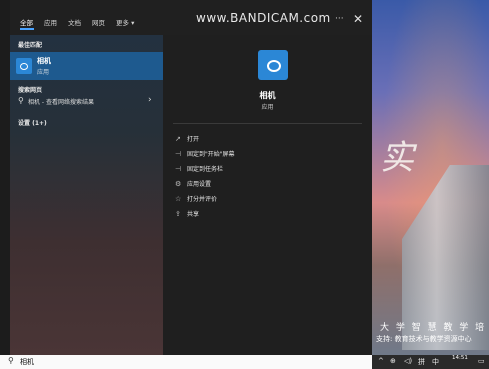 The width and height of the screenshot is (489, 369). What do you see at coordinates (421, 362) in the screenshot?
I see `ime-indicator: 拼` at bounding box center [421, 362].